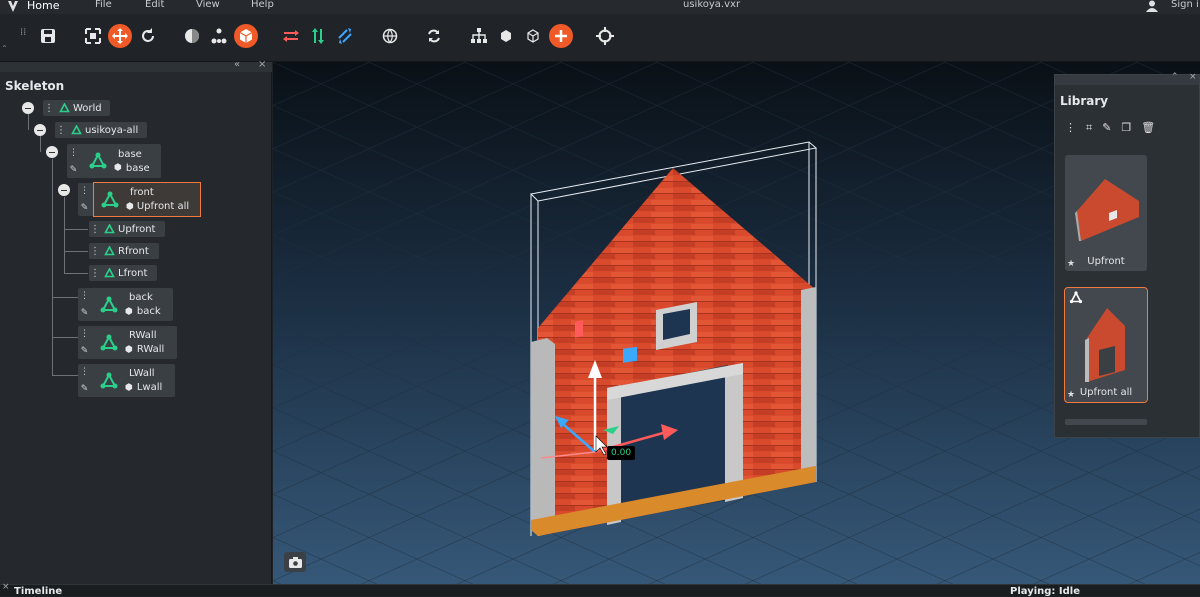 Image resolution: width=1200 pixels, height=597 pixels. Describe the element at coordinates (605, 36) in the screenshot. I see `center-target-button` at that location.